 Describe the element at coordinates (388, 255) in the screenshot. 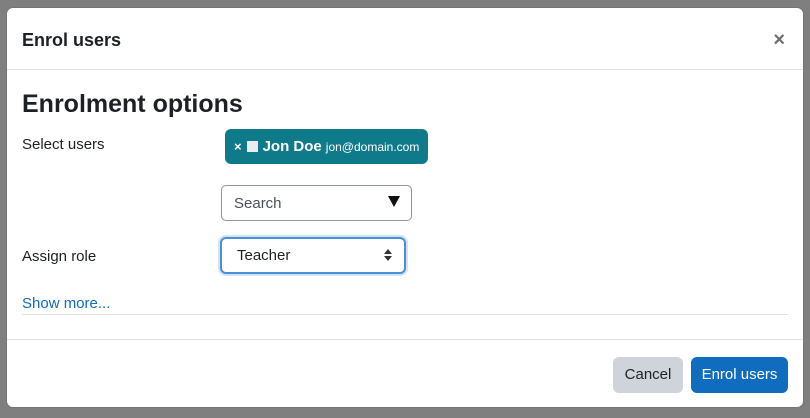

I see `select-caret-icon` at that location.